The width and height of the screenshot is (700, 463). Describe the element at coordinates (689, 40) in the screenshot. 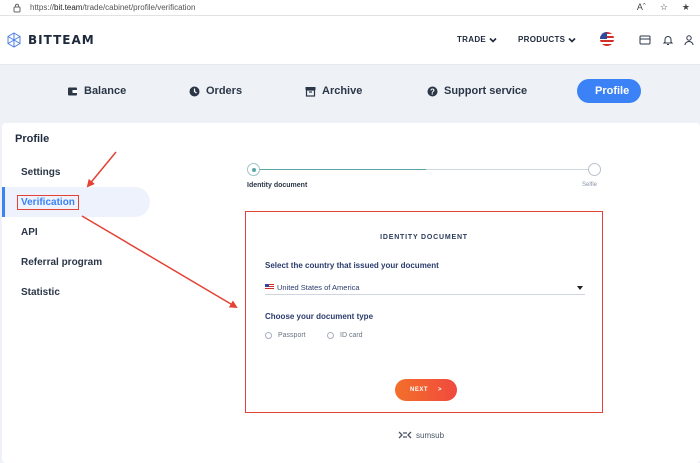

I see `user-icon` at that location.